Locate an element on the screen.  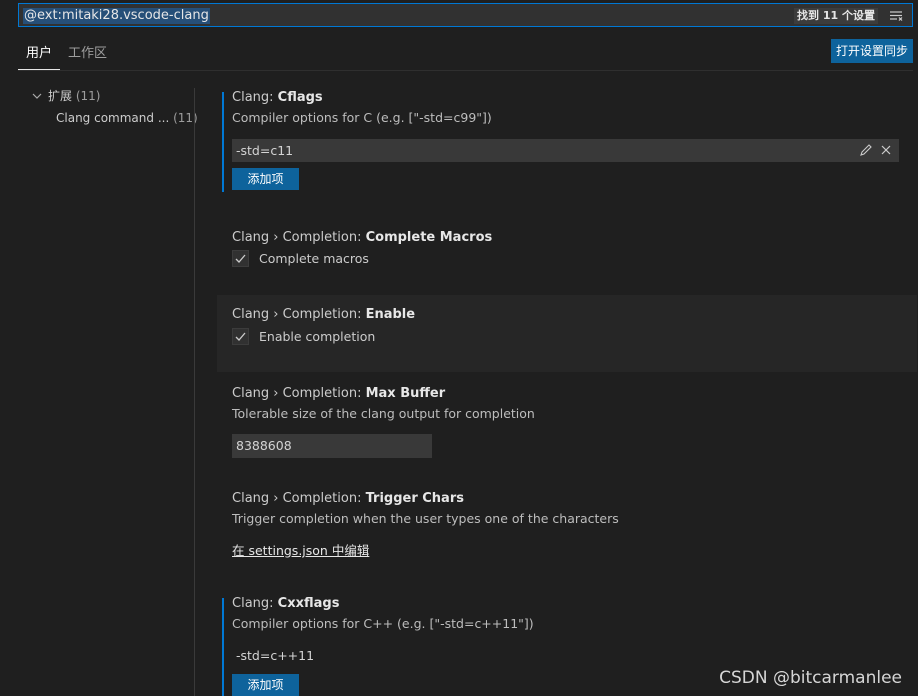
edit-in-settings-json-link: 在 settings.json 中编辑 is located at coordinates (300, 551).